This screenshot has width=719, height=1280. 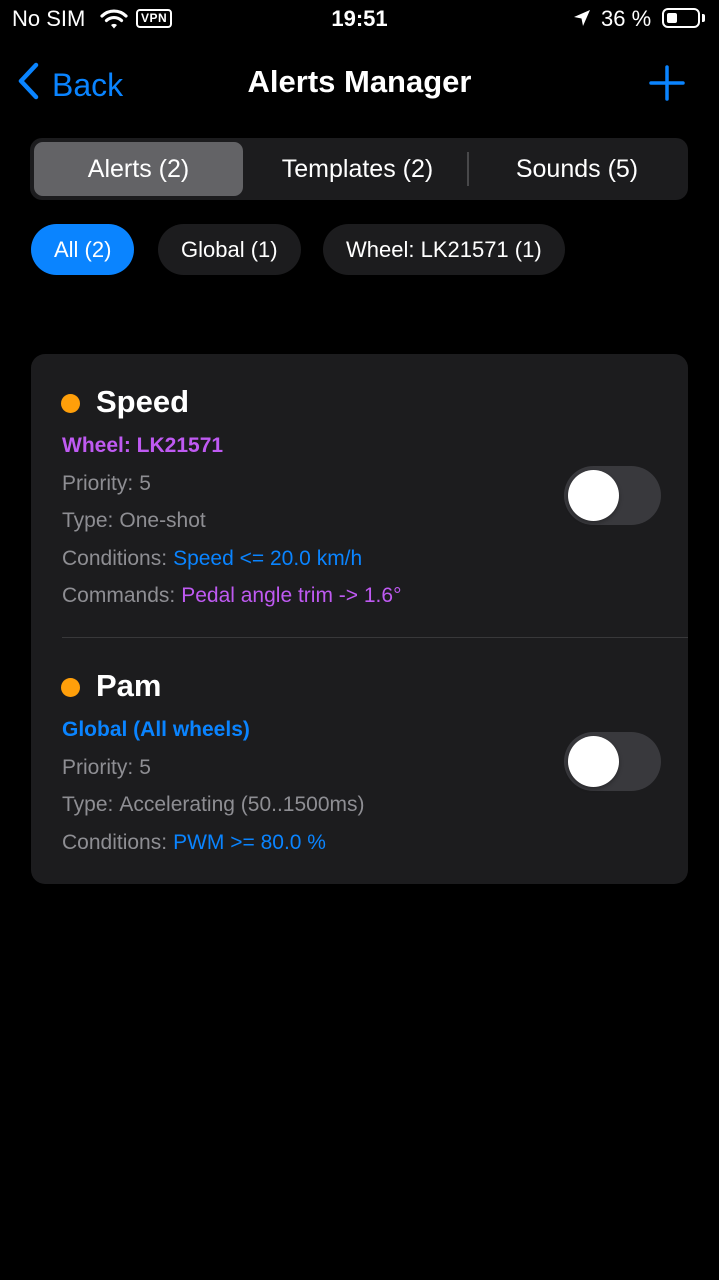 I want to click on battery-icon, so click(x=681, y=18).